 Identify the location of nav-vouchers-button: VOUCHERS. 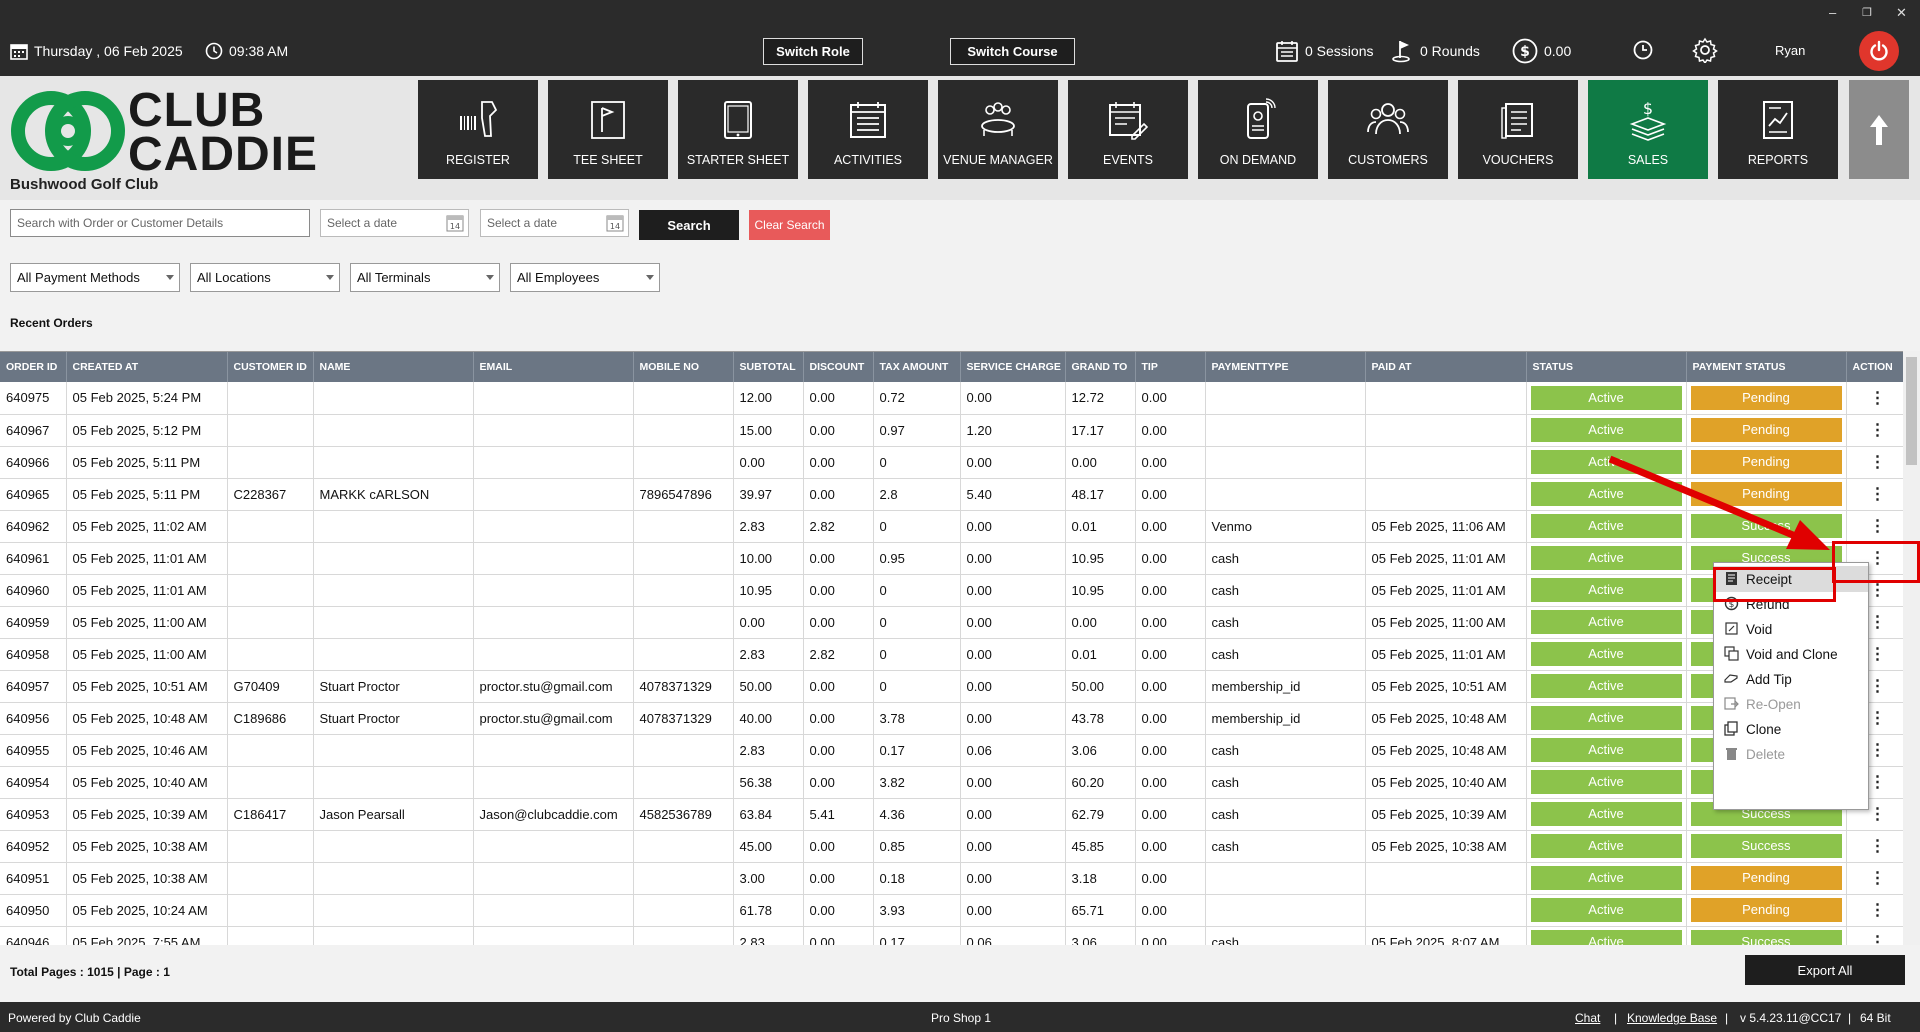
(1518, 129).